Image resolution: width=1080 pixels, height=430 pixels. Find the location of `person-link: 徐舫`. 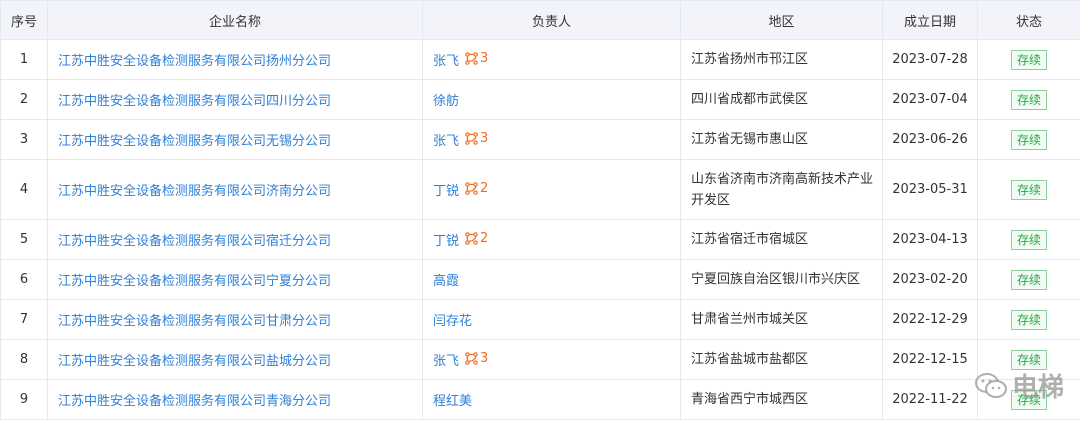

person-link: 徐舫 is located at coordinates (446, 101).